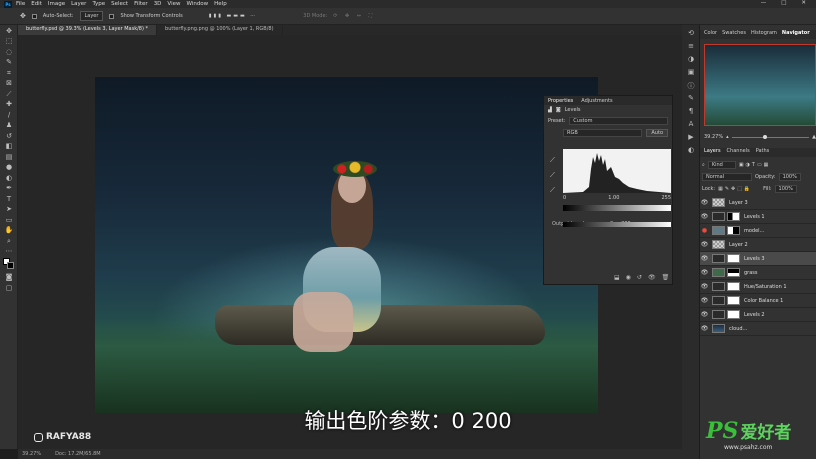 The width and height of the screenshot is (816, 459). I want to click on zoom-in-icon: ▲, so click(814, 137).